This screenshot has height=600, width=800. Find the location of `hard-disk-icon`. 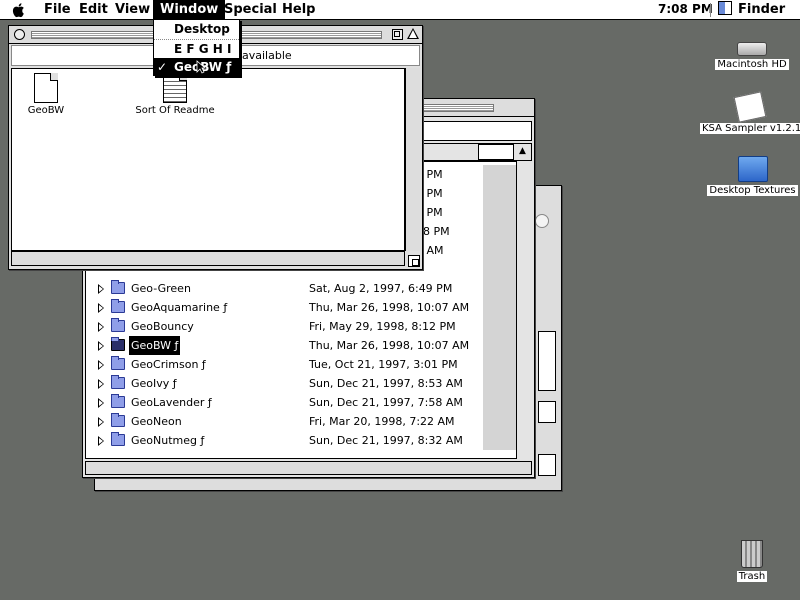

hard-disk-icon is located at coordinates (752, 49).